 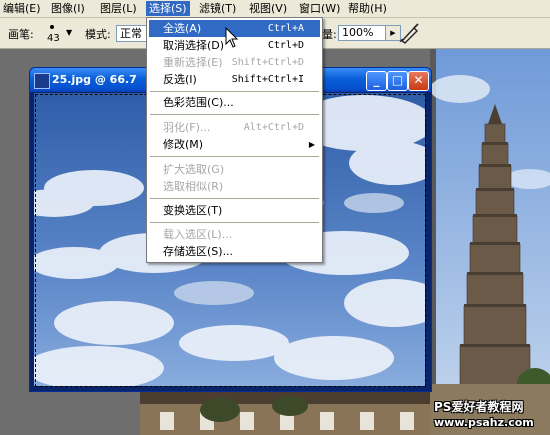 I want to click on watermark-url: www.psahz.com, so click(x=484, y=422).